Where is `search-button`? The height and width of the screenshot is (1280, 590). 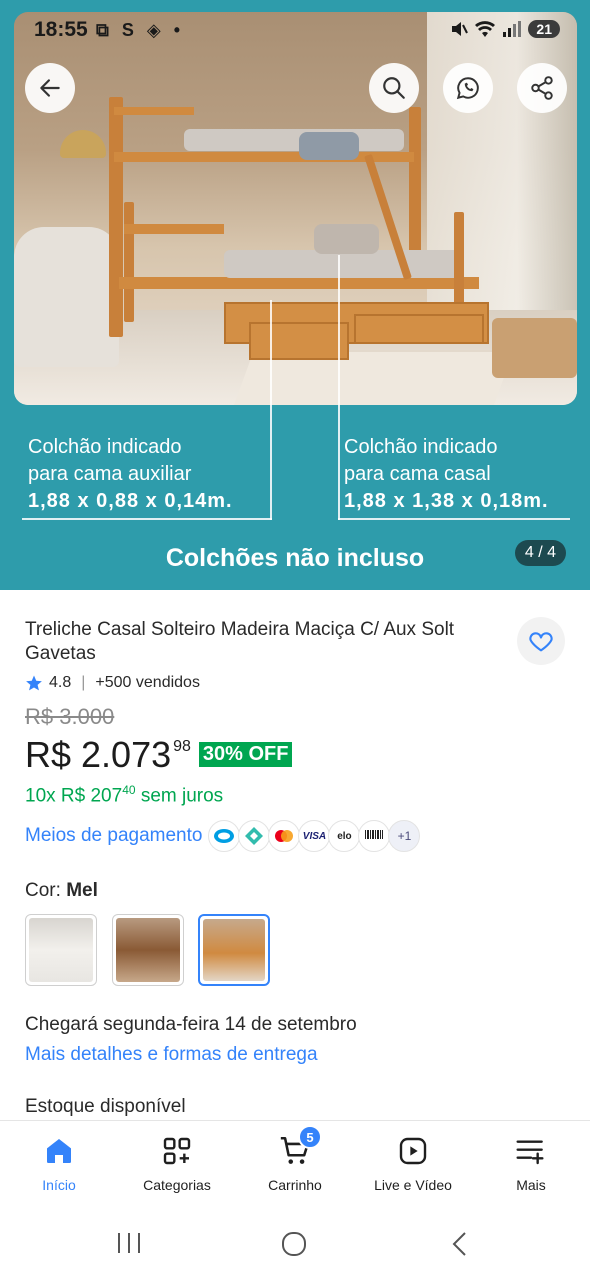
search-button is located at coordinates (394, 88).